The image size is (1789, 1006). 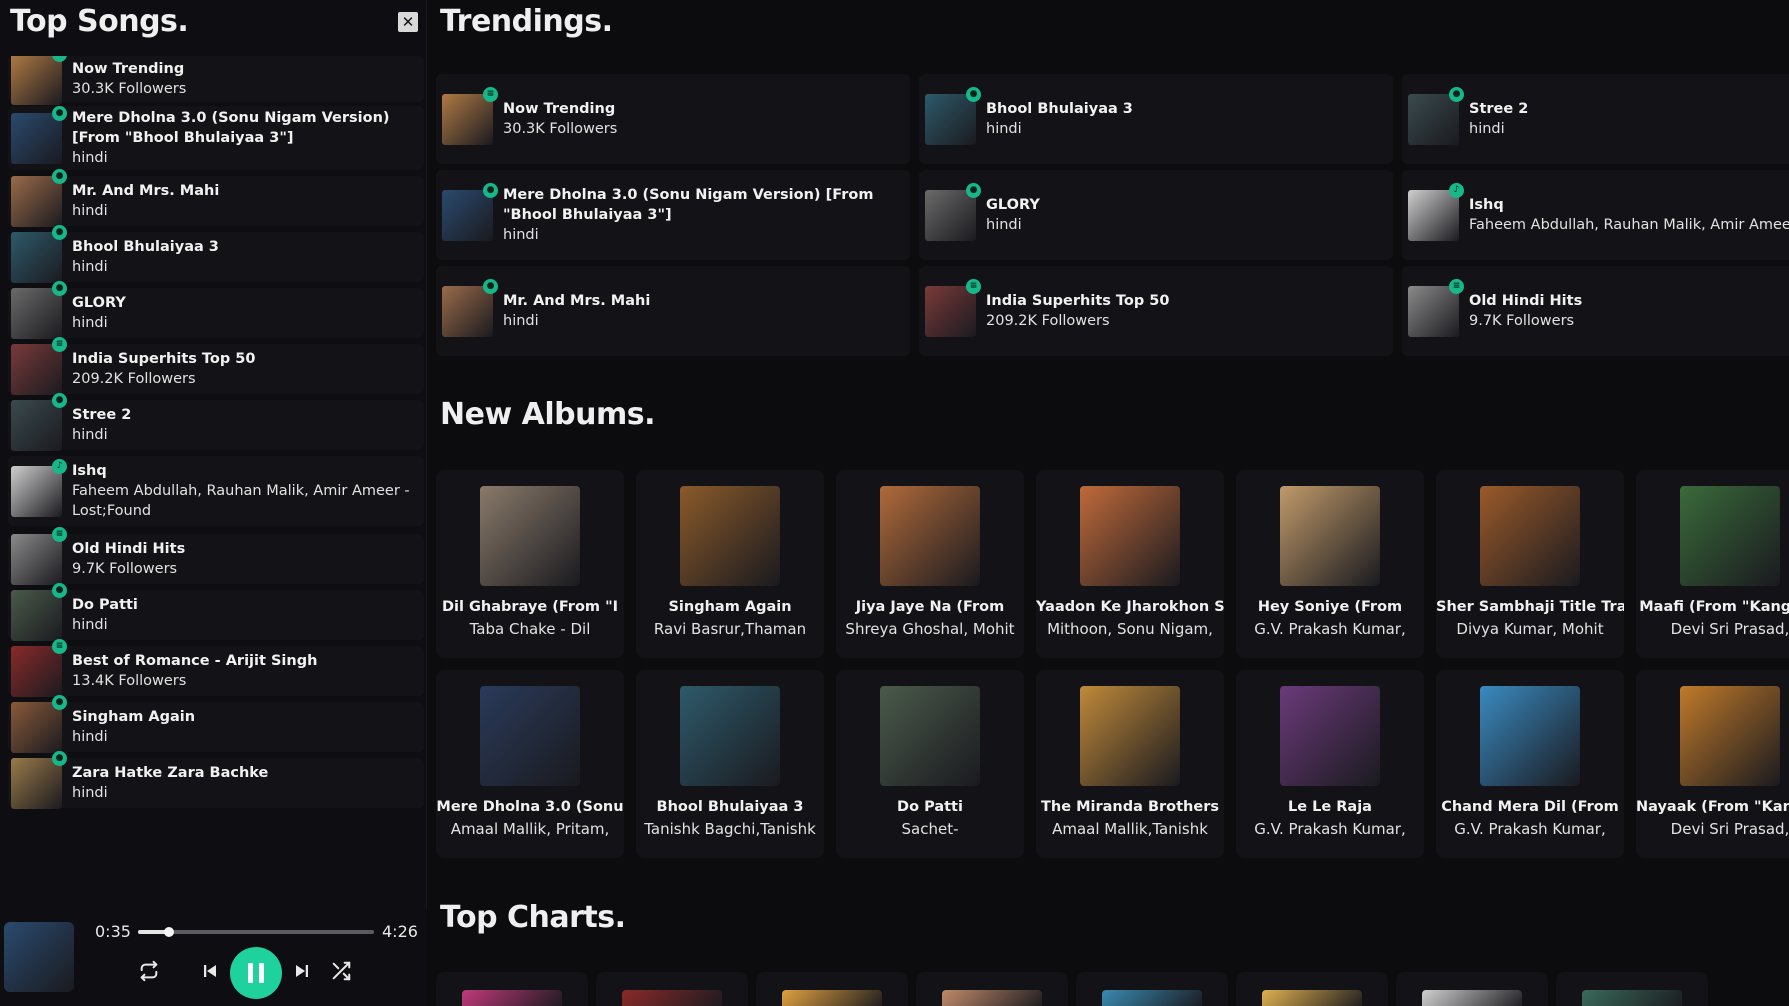 What do you see at coordinates (1330, 564) in the screenshot?
I see `album-card: Hey Soniye (From G.V. Prakash Kumar,` at bounding box center [1330, 564].